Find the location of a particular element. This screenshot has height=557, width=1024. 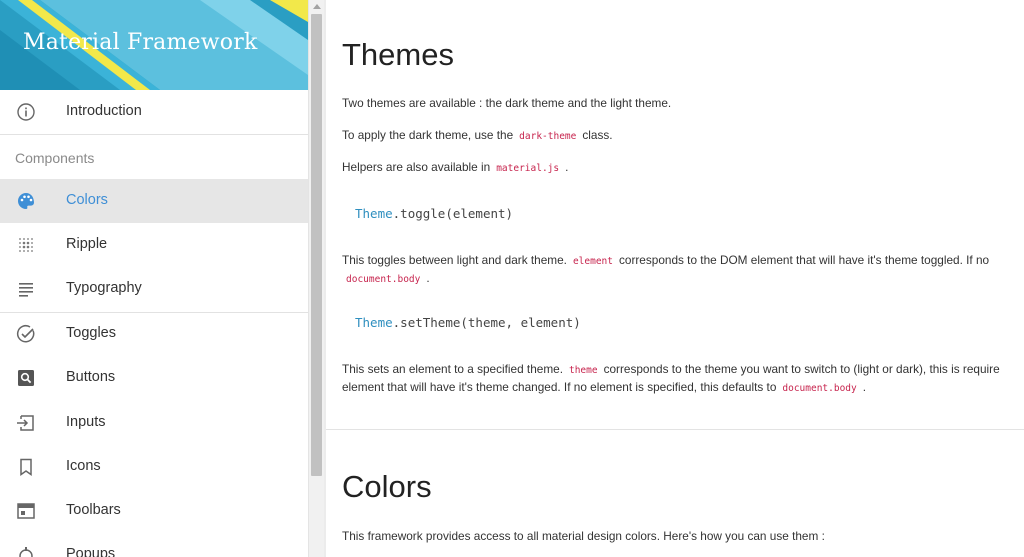

sidebar-header: Material Framework is located at coordinates (154, 45).